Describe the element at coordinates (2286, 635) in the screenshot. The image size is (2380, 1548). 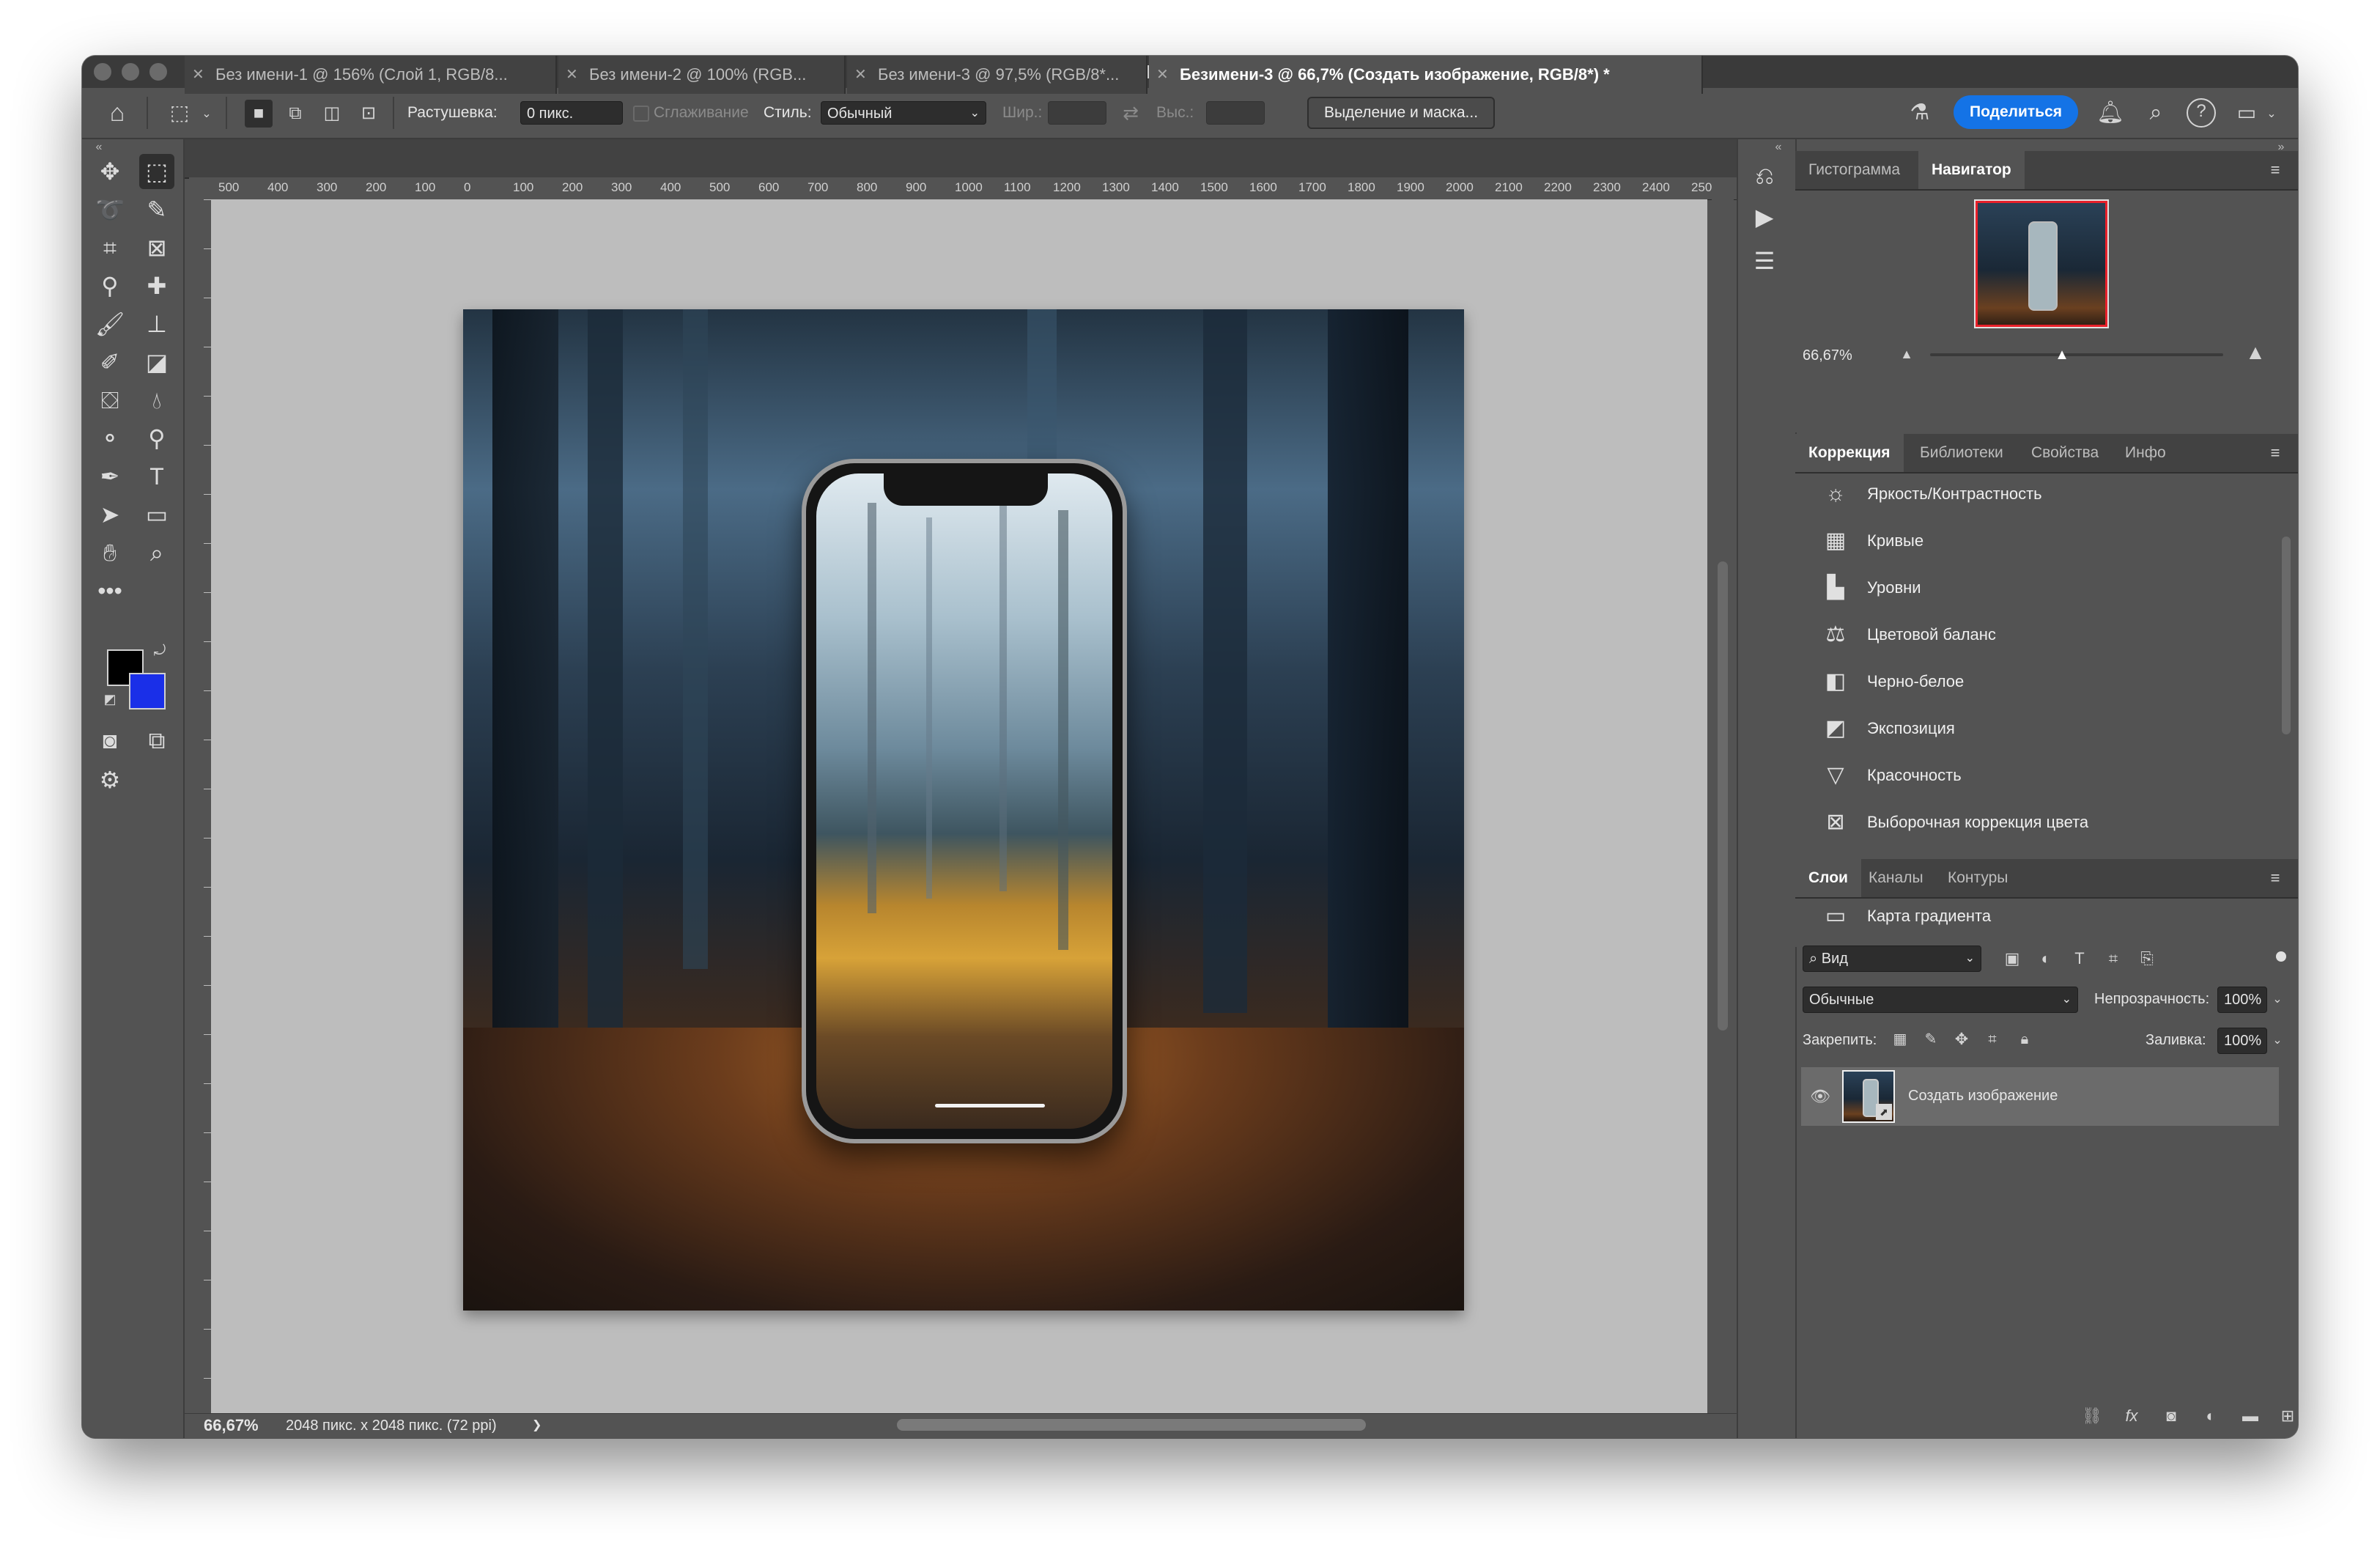
I see `adjustments-scroll-thumb` at that location.